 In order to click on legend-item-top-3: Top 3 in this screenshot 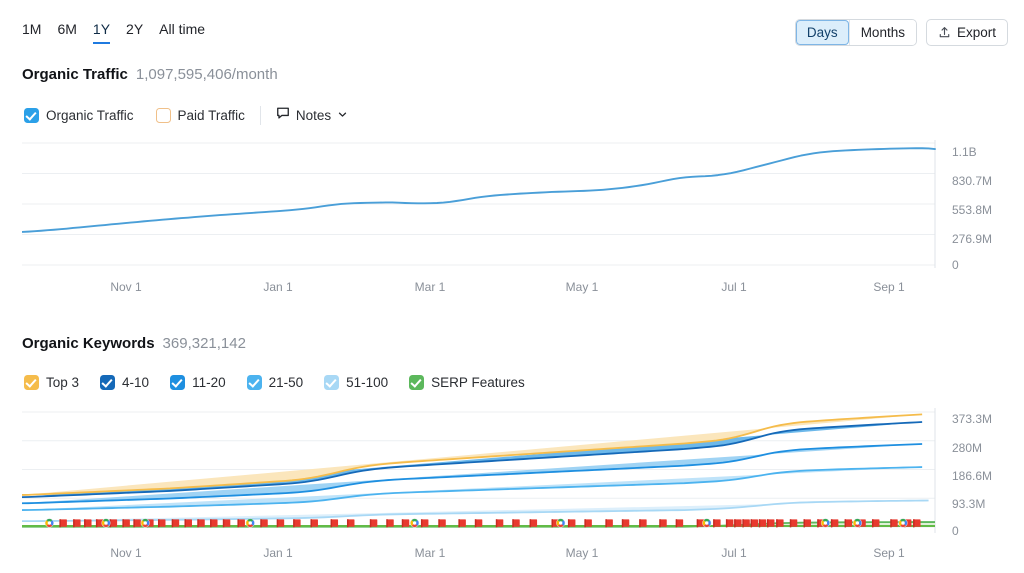, I will do `click(51, 382)`.